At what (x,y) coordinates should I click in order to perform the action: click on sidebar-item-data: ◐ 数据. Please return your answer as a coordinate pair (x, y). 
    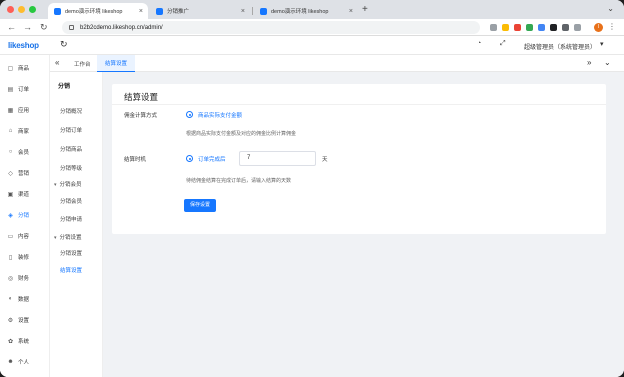
    Looking at the image, I should click on (25, 299).